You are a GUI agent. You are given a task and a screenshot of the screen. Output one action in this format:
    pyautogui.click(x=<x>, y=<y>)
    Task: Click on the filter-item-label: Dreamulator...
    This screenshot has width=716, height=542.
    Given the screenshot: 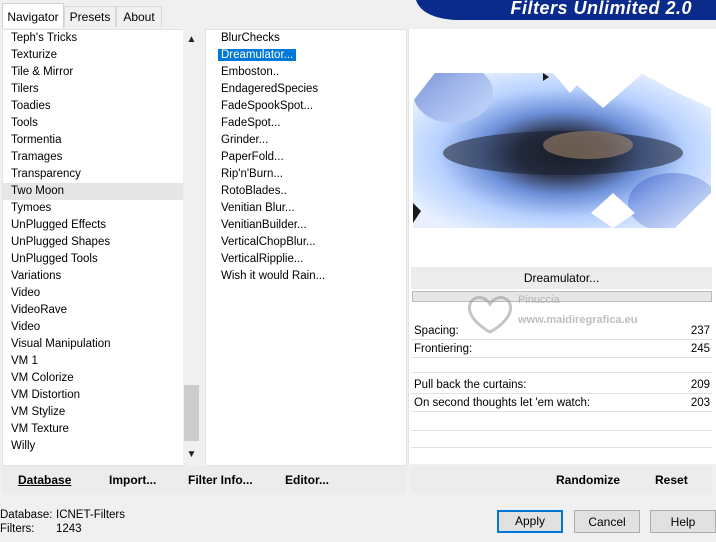 What is the action you would take?
    pyautogui.click(x=257, y=55)
    